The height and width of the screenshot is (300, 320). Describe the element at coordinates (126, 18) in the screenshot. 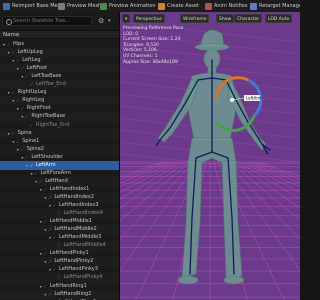

I see `viewport-menu-button: ▾` at that location.